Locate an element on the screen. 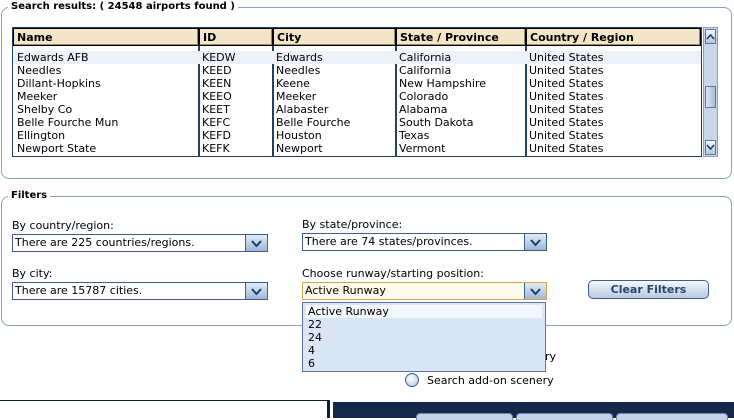 The width and height of the screenshot is (734, 420). state-dropdown-button is located at coordinates (535, 242).